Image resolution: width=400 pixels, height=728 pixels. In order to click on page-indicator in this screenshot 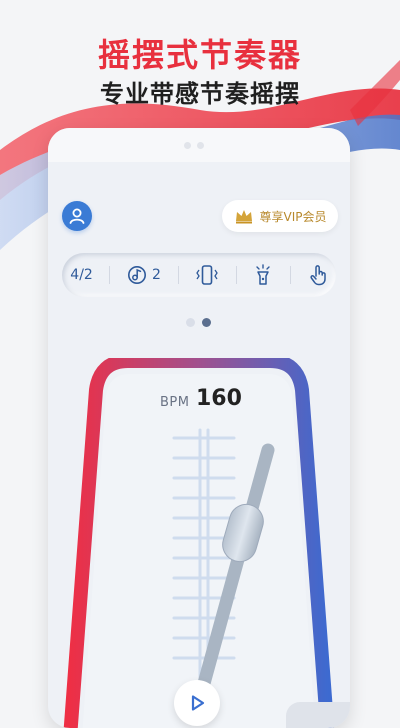, I will do `click(198, 322)`.